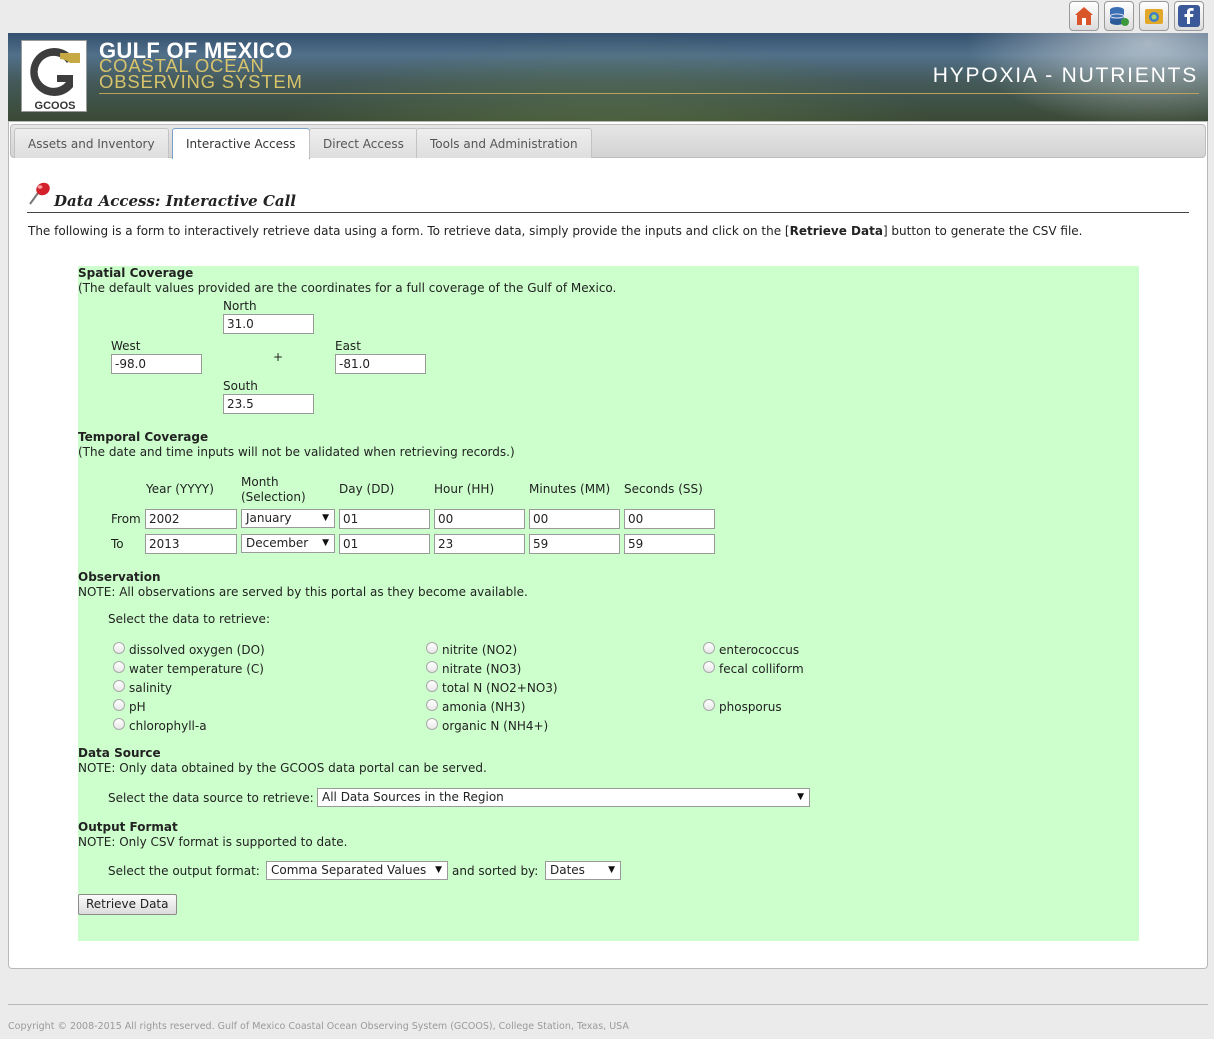  Describe the element at coordinates (191, 519) in the screenshot. I see `from-year-input` at that location.